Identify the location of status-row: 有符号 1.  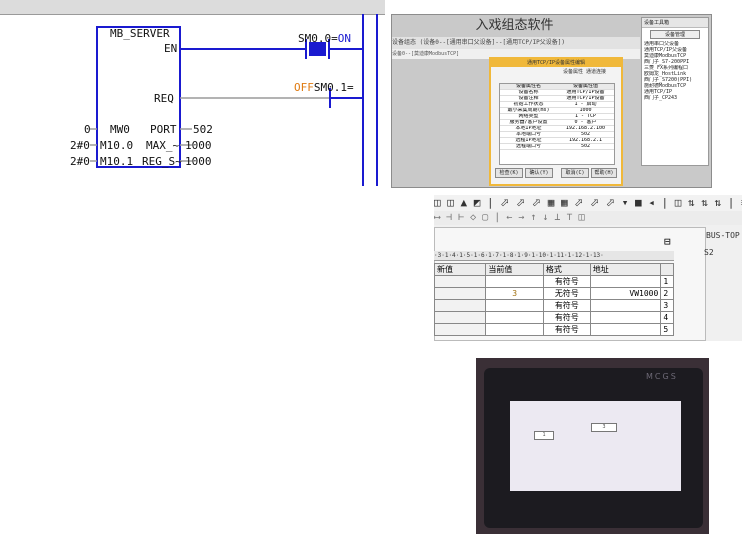
(554, 281).